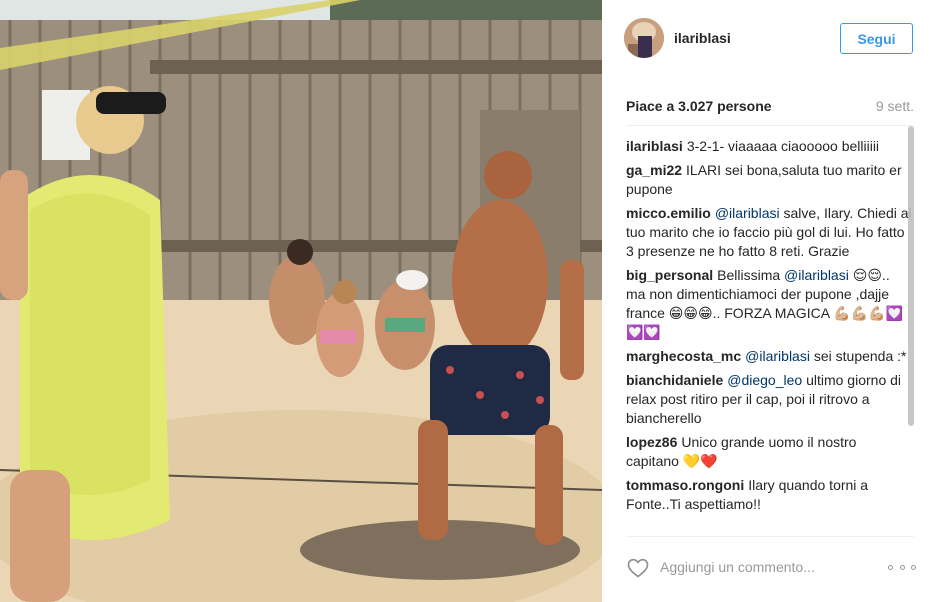  What do you see at coordinates (654, 146) in the screenshot?
I see `comment-author: ilariblasi` at bounding box center [654, 146].